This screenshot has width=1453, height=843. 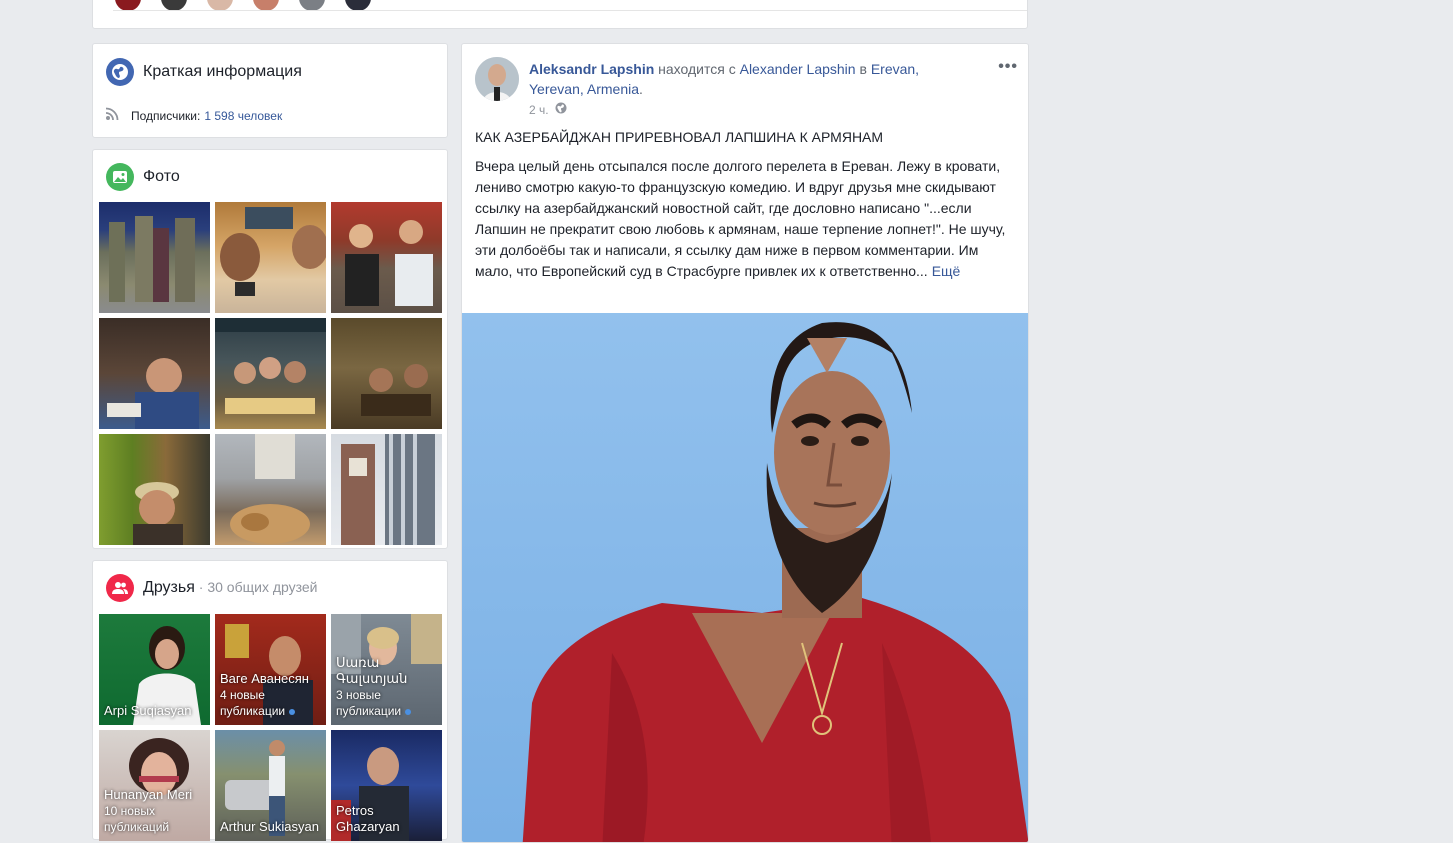 What do you see at coordinates (863, 69) in the screenshot?
I see `in-text: в` at bounding box center [863, 69].